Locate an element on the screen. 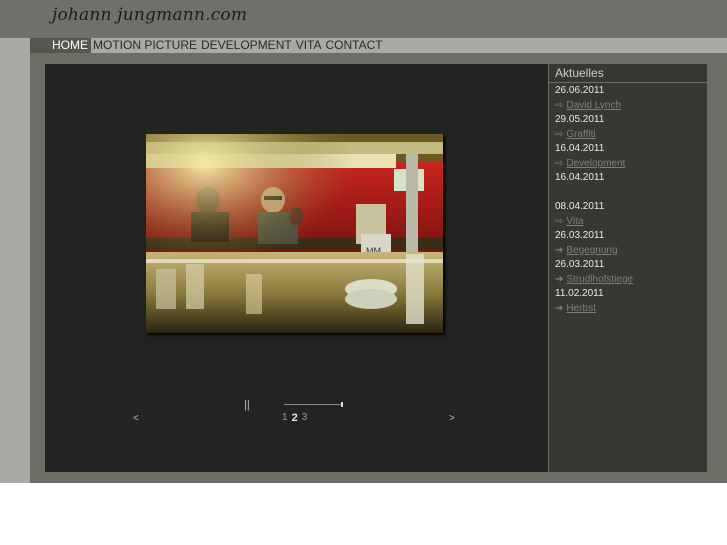  news-title: Aktuelles is located at coordinates (579, 73).